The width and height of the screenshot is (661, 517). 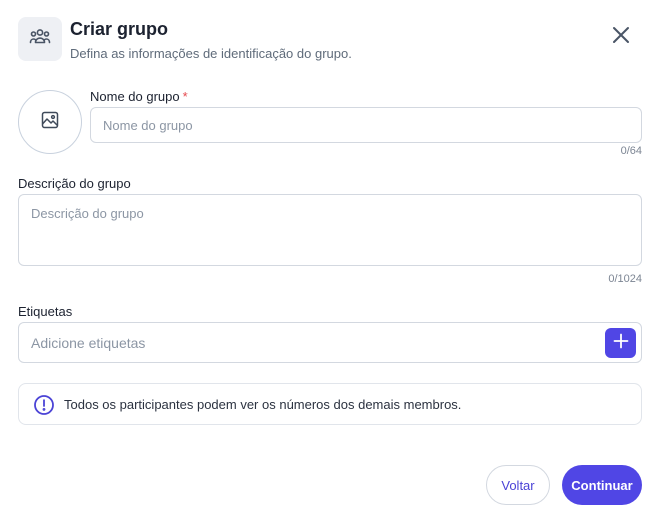 I want to click on dialog-title: Criar grupo, so click(x=119, y=29).